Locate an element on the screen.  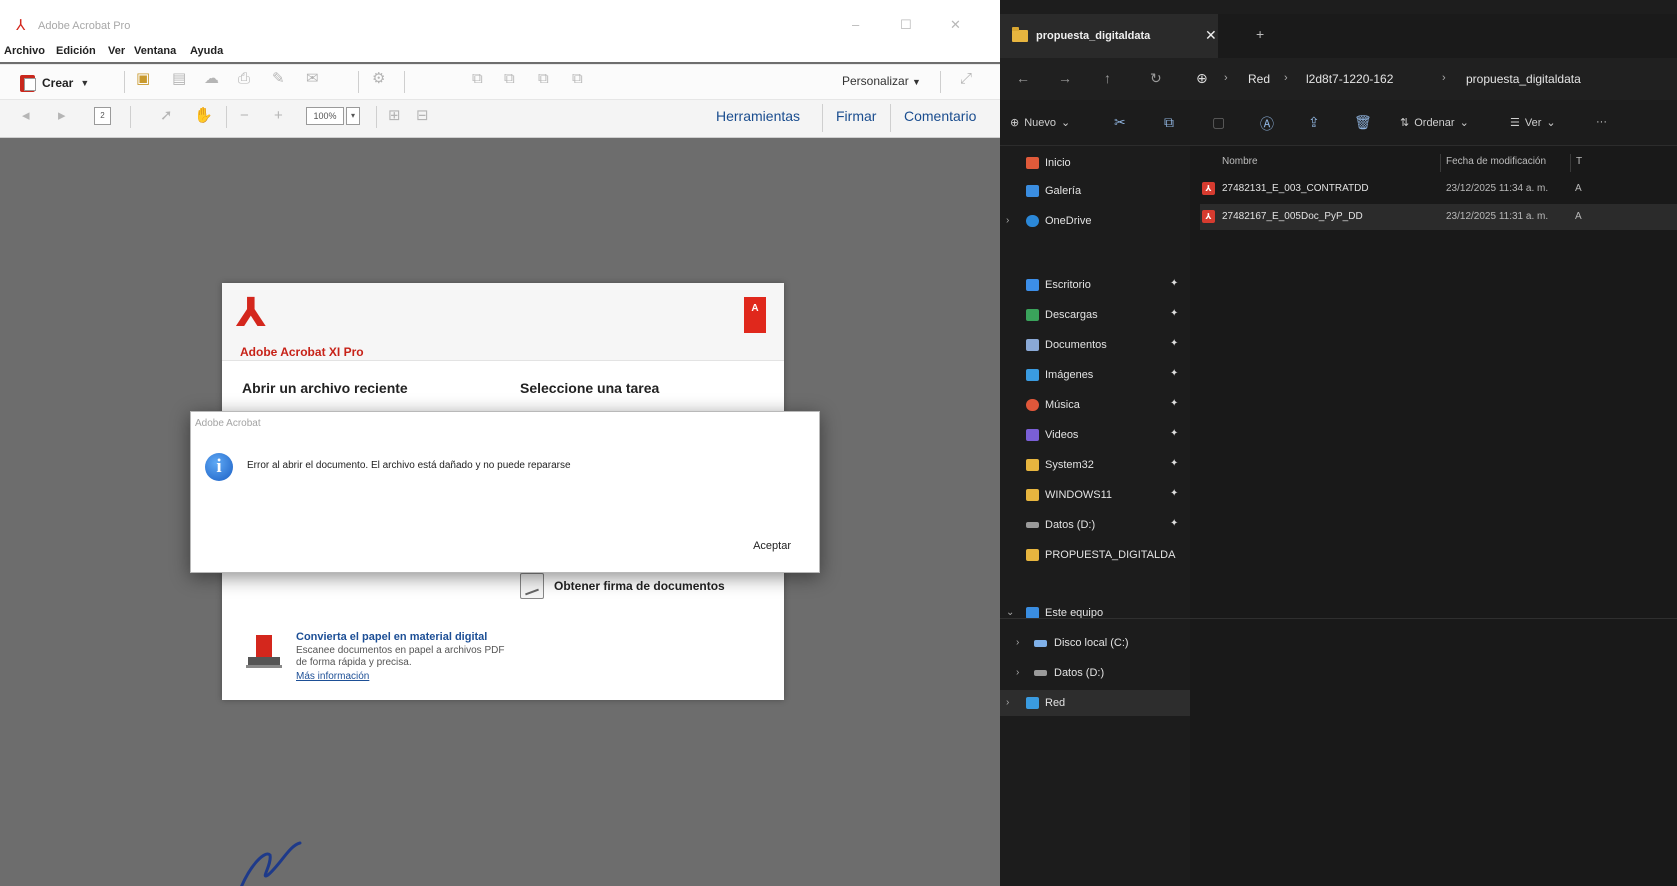
nav-item-propuesta: PROPUESTA_DIGITALDA is located at coordinates (1095, 555).